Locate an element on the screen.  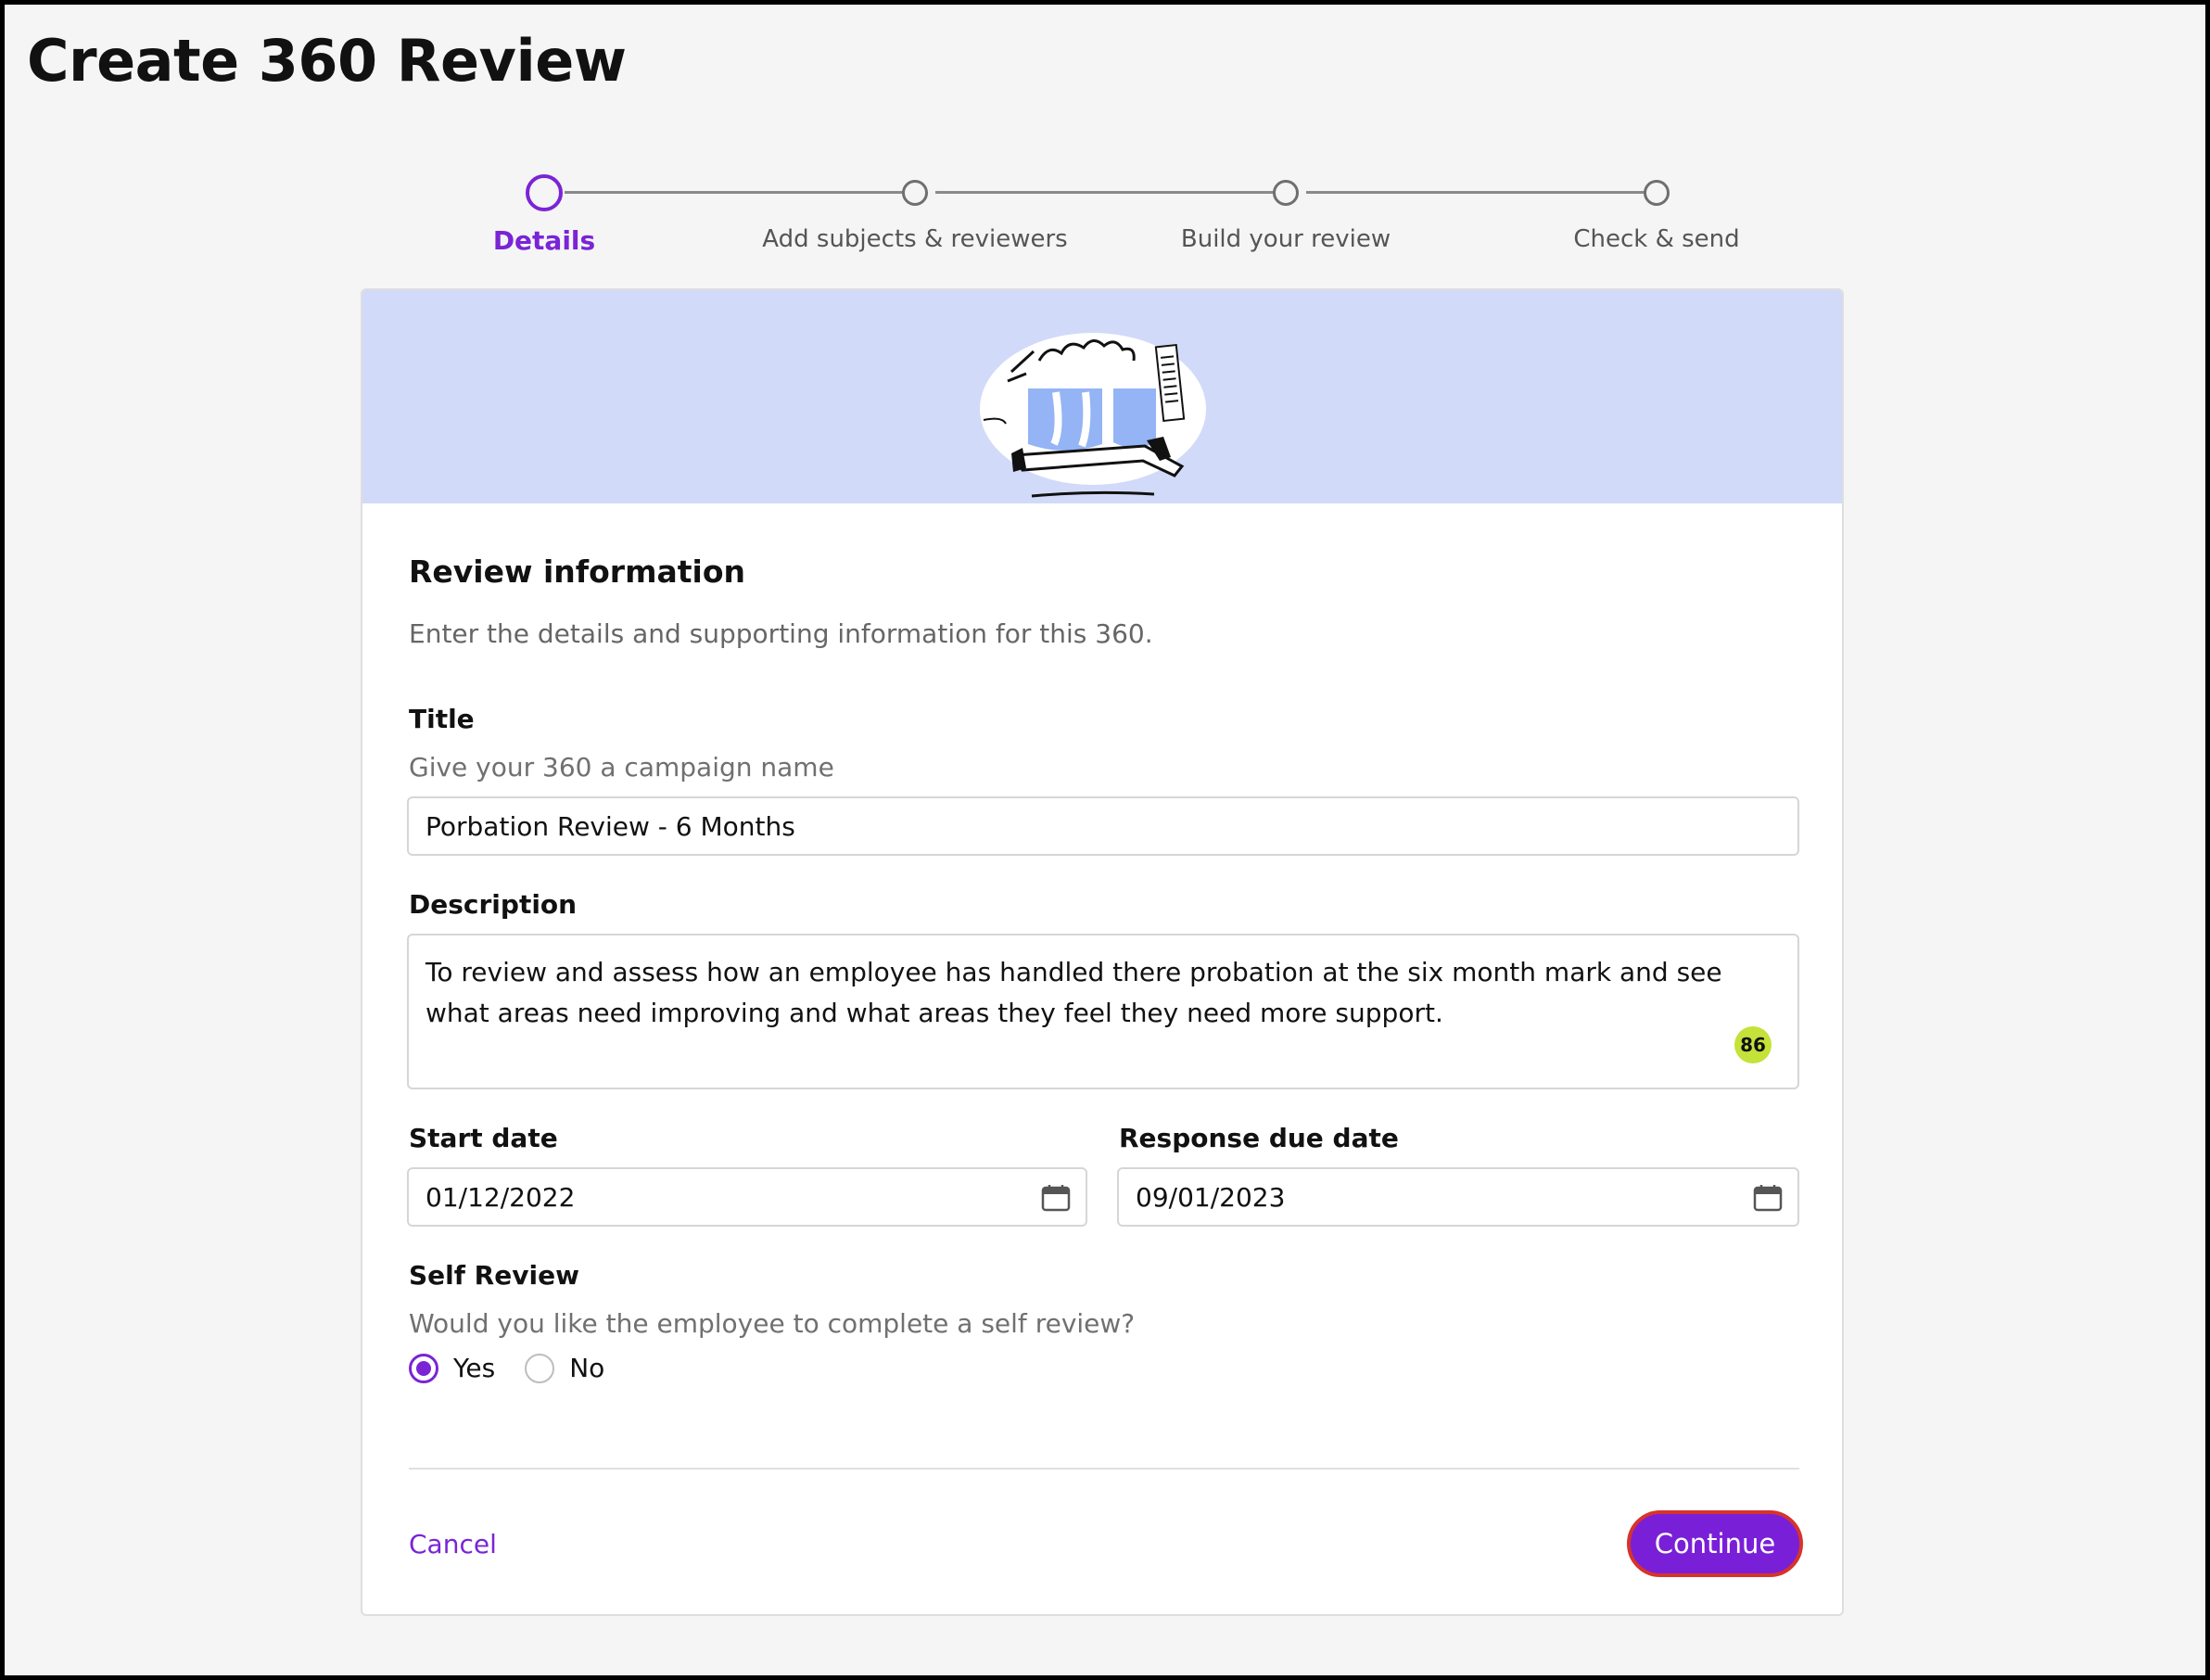
radio-option-yes: Yes is located at coordinates (452, 1368).